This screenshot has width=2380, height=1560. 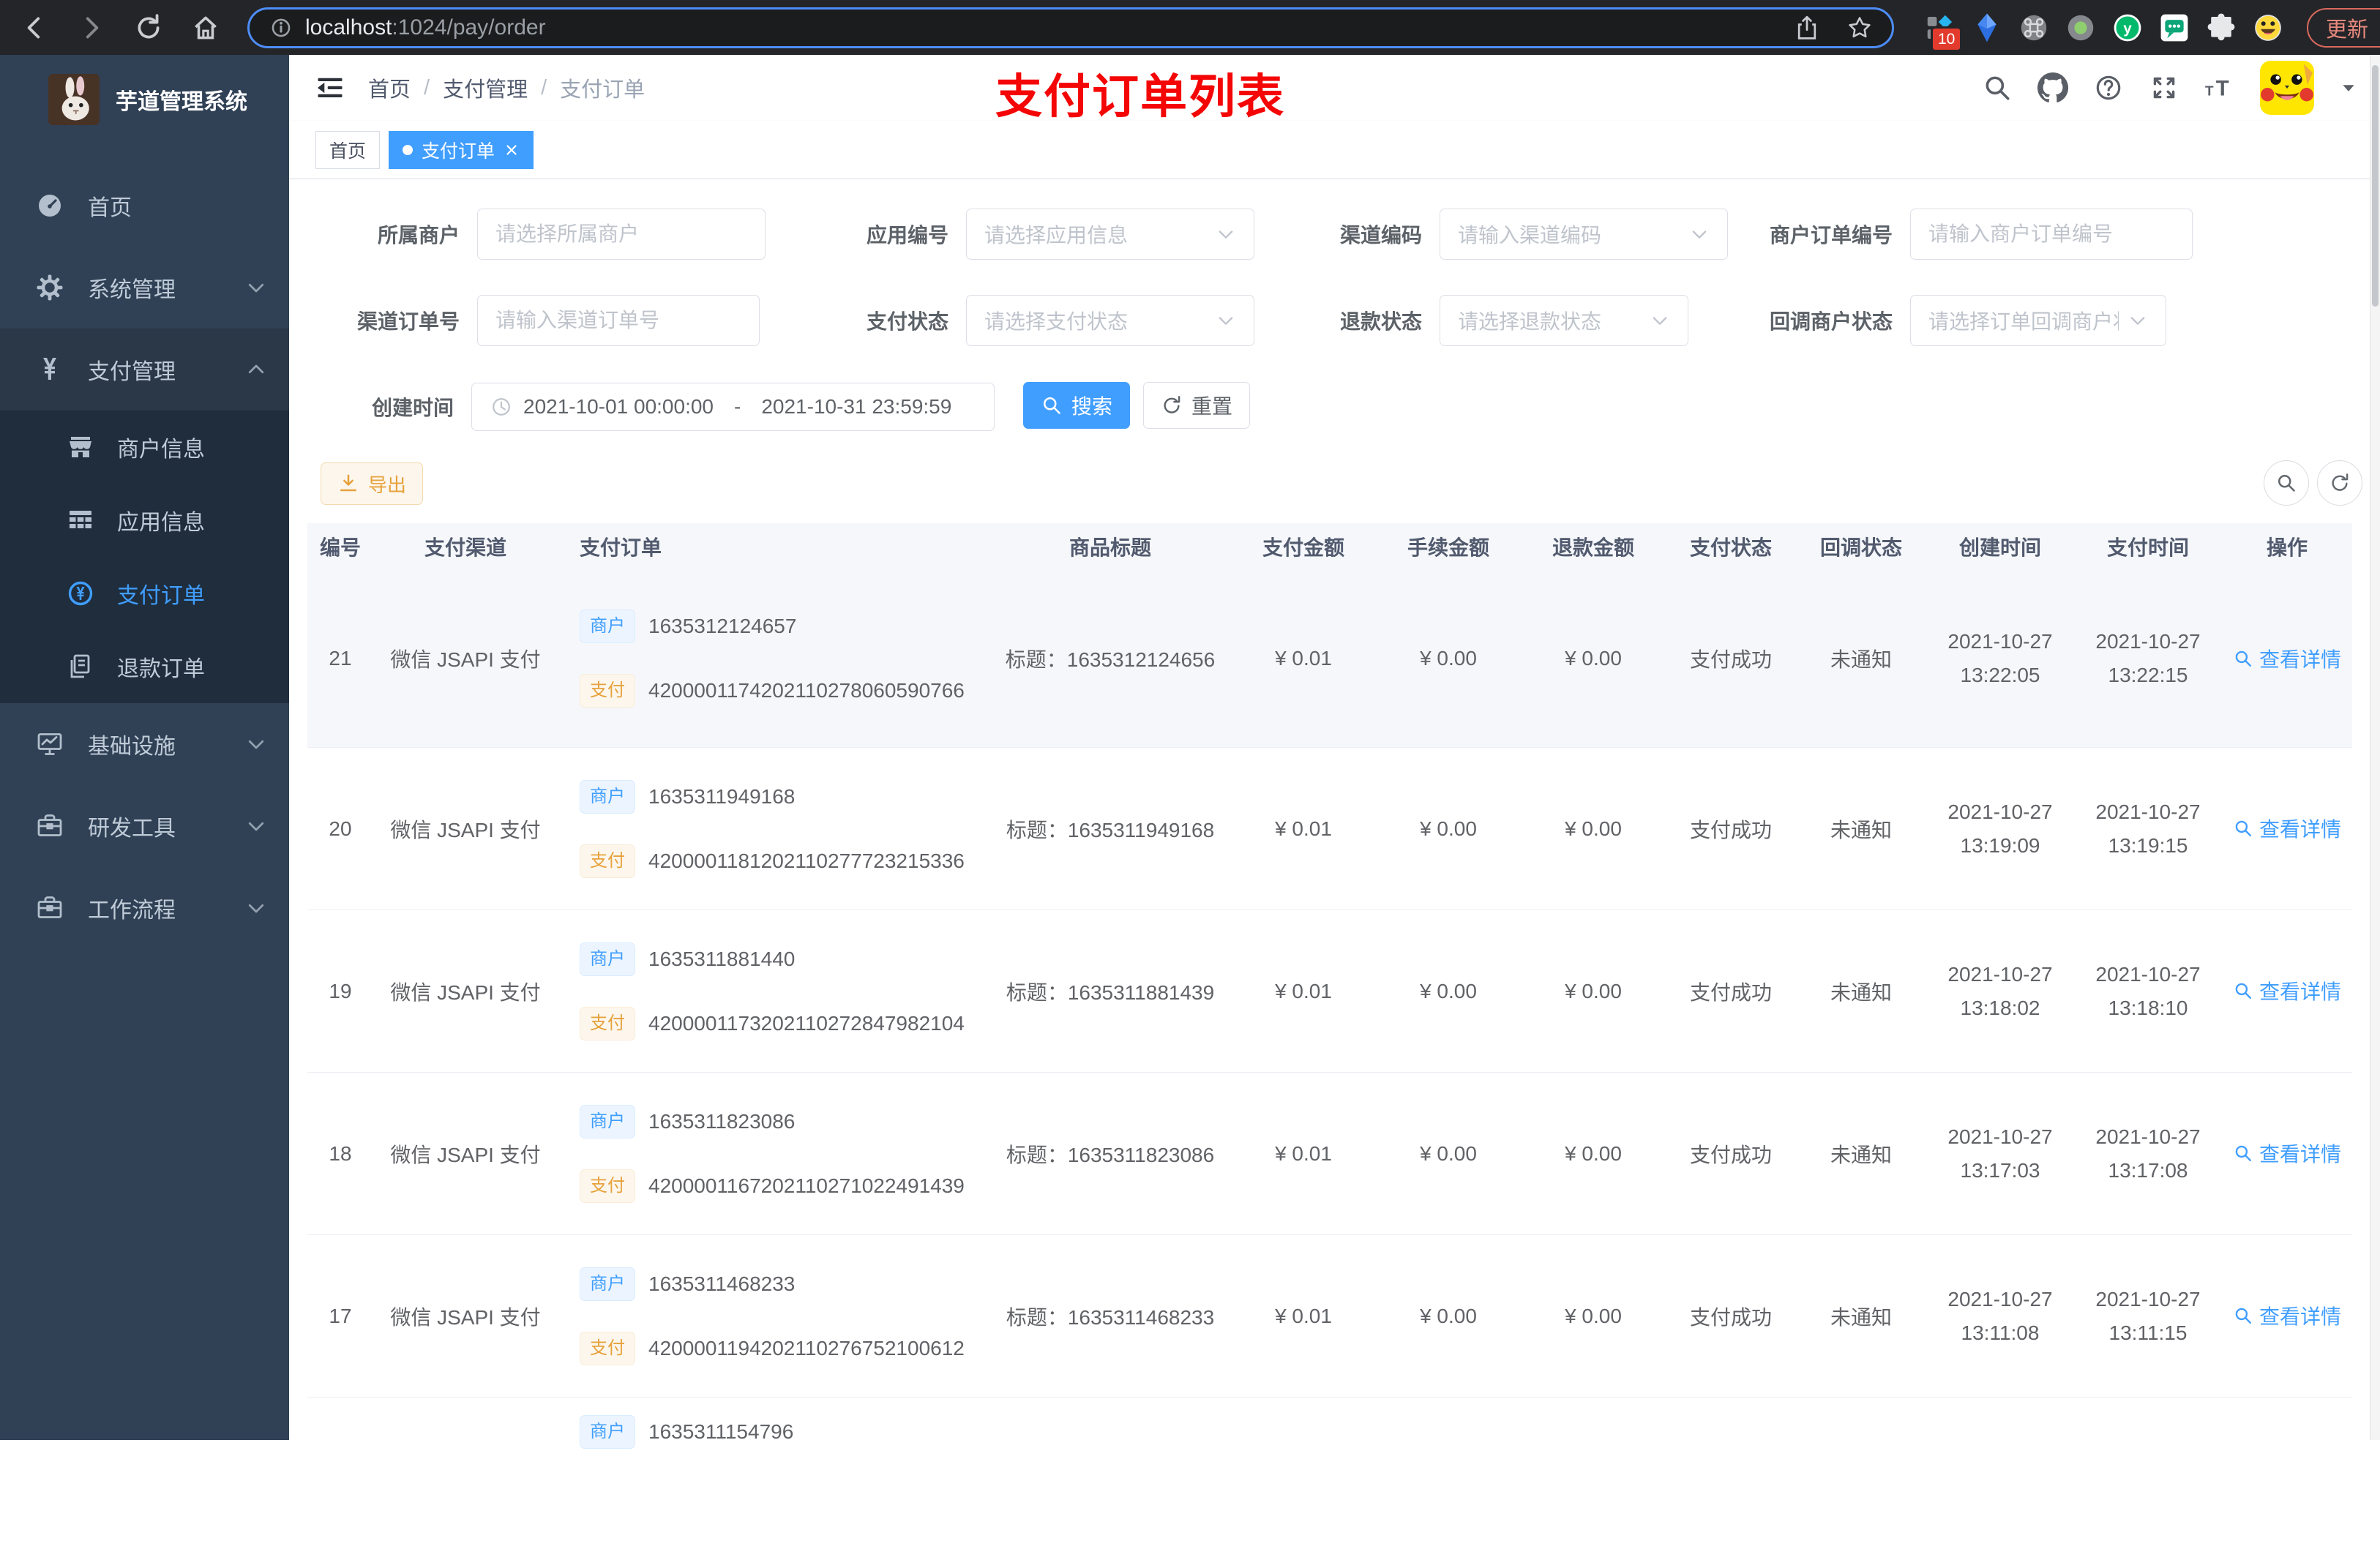 What do you see at coordinates (1943, 32) in the screenshot?
I see `pinned-grid-extension-icon: 10` at bounding box center [1943, 32].